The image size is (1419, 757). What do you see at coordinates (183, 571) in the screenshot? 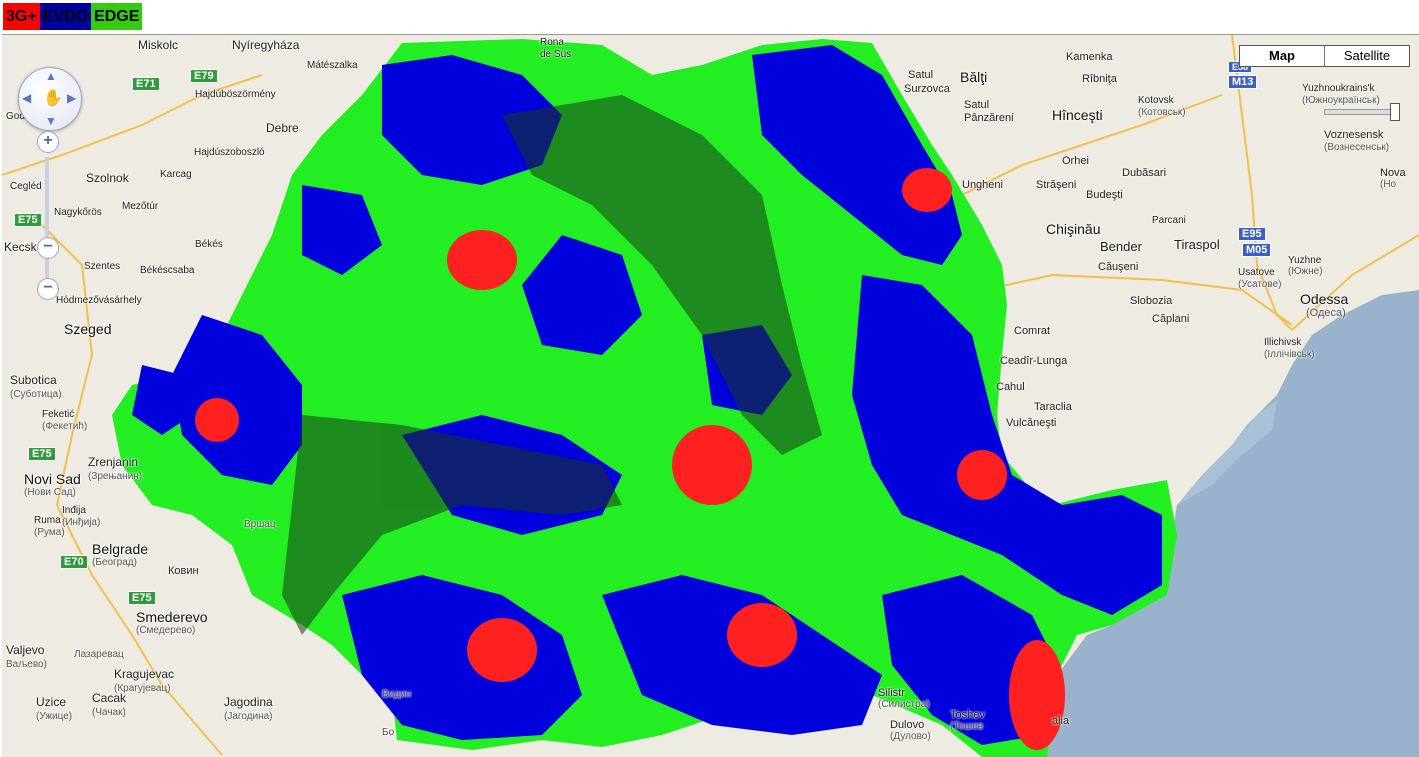
I see `map-label: Ковин` at bounding box center [183, 571].